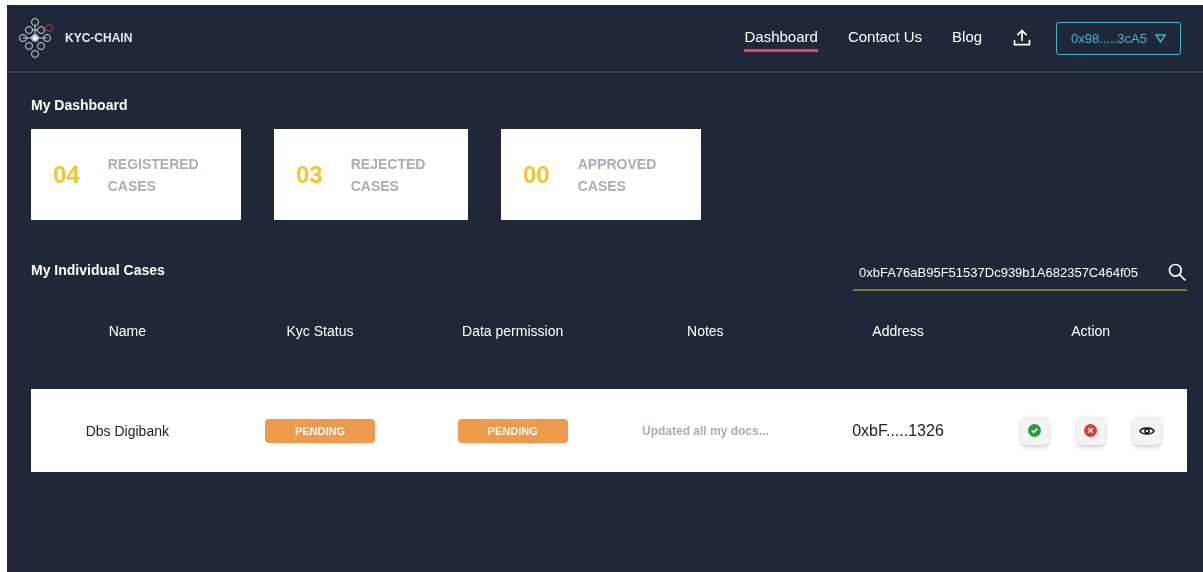  Describe the element at coordinates (127, 430) in the screenshot. I see `table-cell: Dbs Digibank` at that location.